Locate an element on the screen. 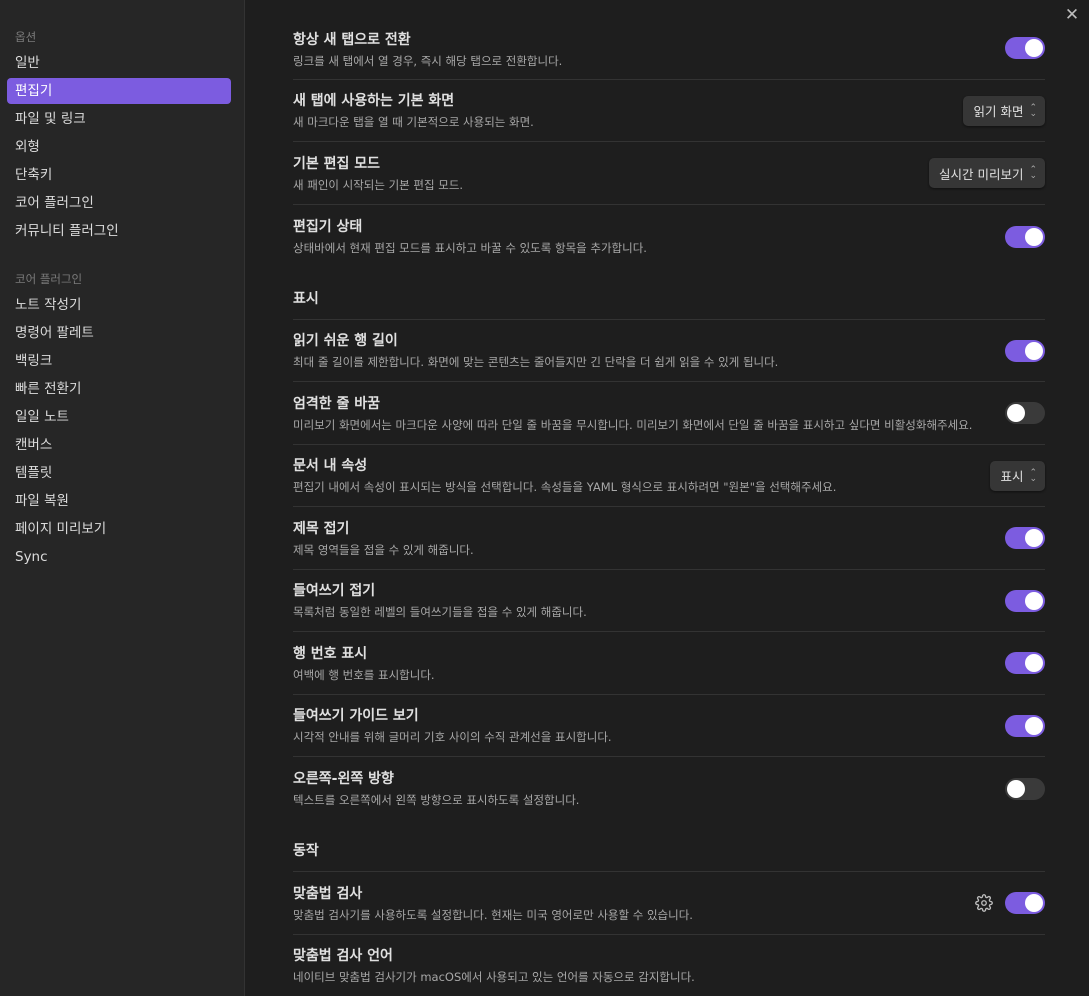 This screenshot has height=996, width=1089. rtl-toggle is located at coordinates (1025, 788).